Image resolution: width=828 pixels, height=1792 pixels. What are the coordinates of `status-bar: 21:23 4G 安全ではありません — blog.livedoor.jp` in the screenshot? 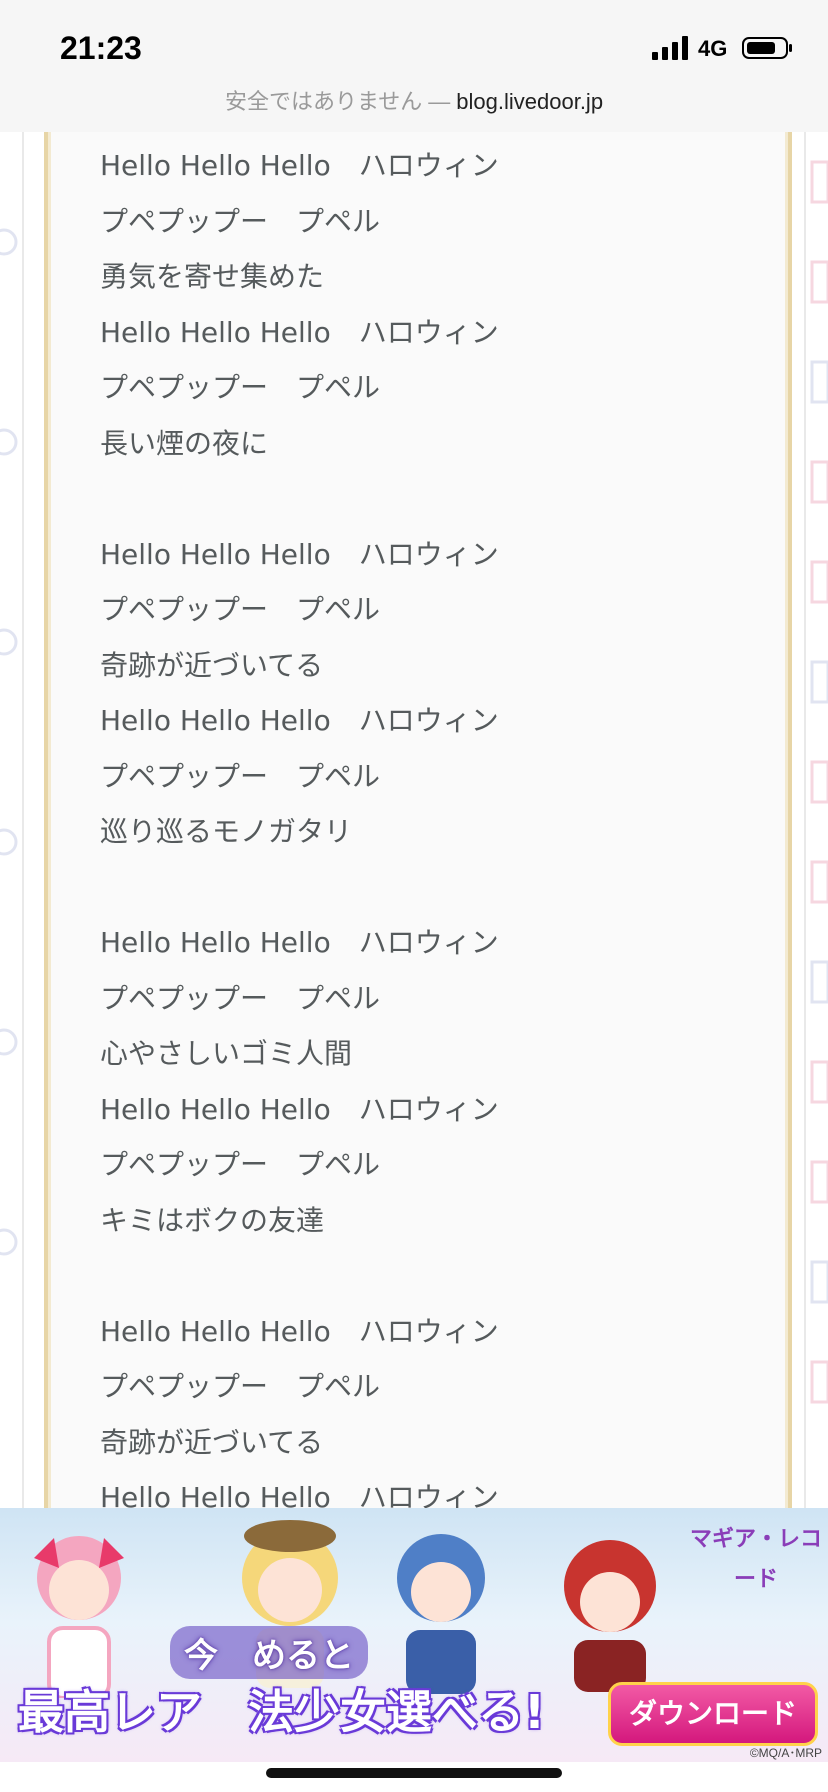 It's located at (414, 66).